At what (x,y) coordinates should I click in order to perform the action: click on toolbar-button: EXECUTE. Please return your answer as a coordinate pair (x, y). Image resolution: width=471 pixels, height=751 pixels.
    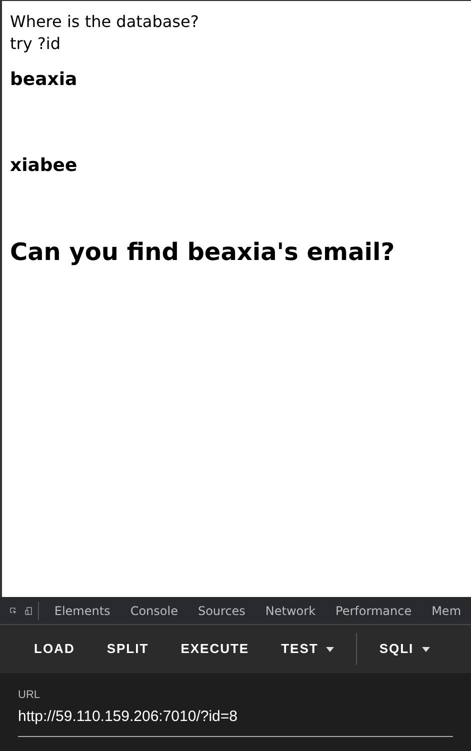
    Looking at the image, I should click on (215, 649).